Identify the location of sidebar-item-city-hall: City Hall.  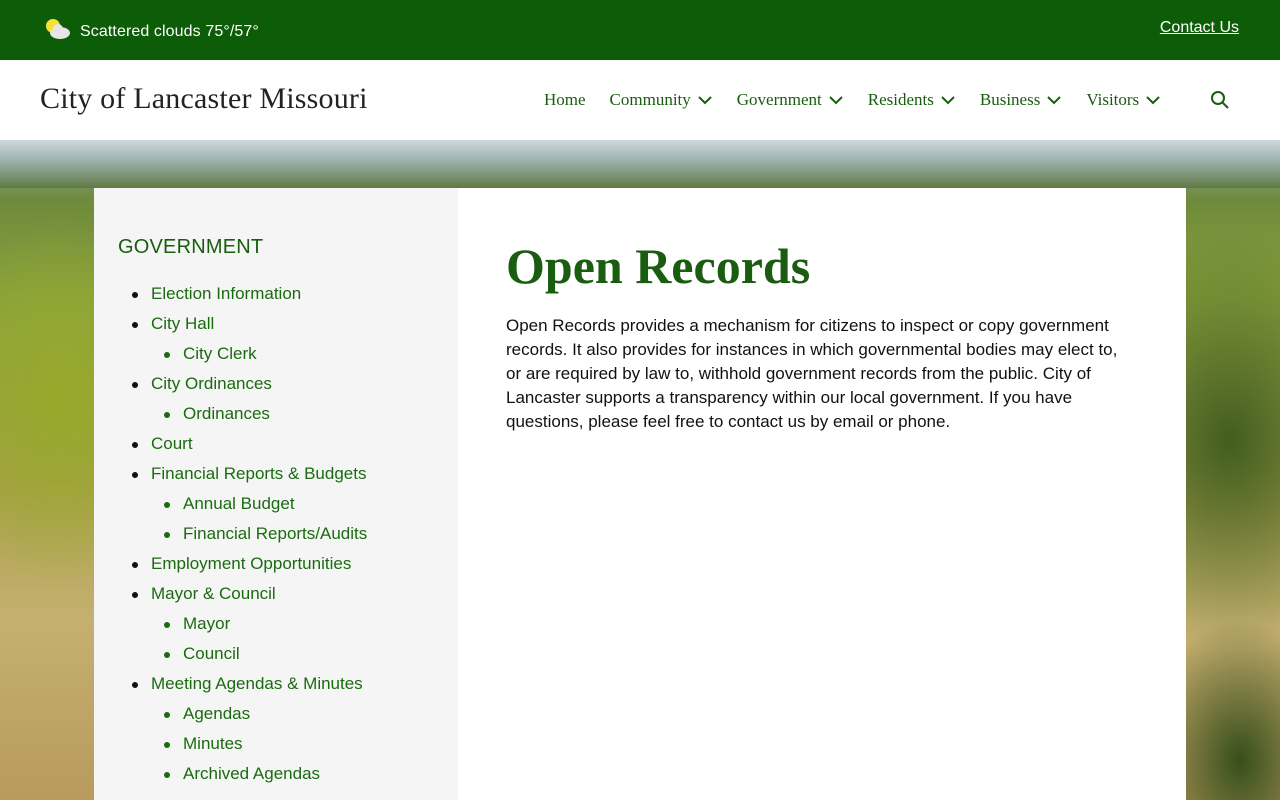
(242, 324).